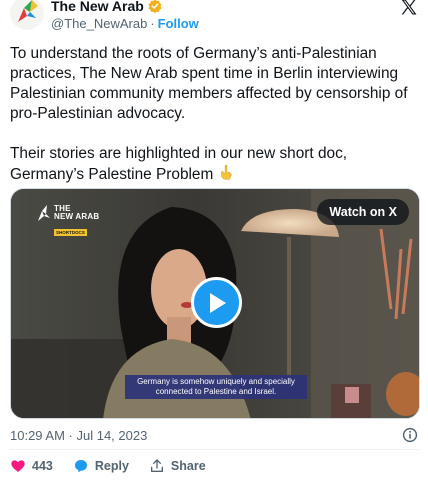  I want to click on play-button, so click(216, 302).